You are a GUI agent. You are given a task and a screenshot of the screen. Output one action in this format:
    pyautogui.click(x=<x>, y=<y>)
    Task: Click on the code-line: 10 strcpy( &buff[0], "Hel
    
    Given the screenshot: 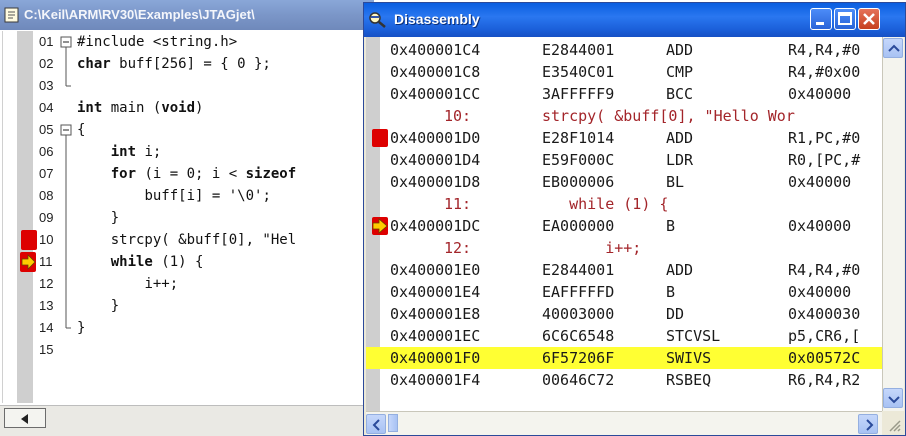 What is the action you would take?
    pyautogui.click(x=187, y=240)
    